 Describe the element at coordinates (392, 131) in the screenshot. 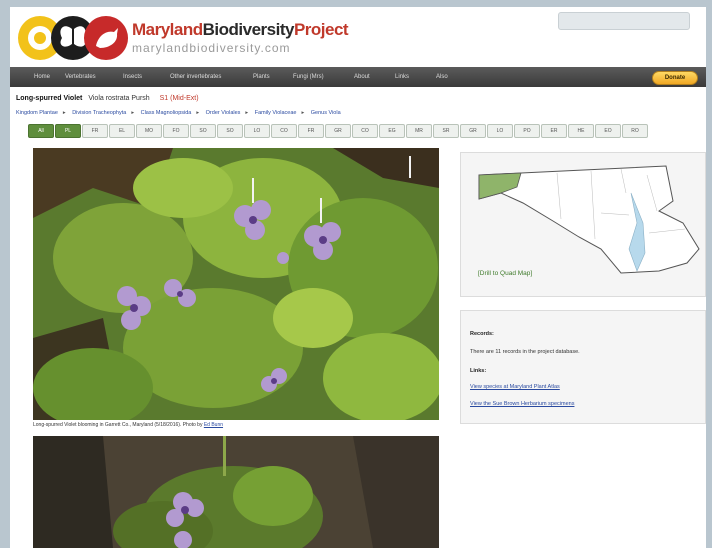

I see `filter-tab: EG` at that location.